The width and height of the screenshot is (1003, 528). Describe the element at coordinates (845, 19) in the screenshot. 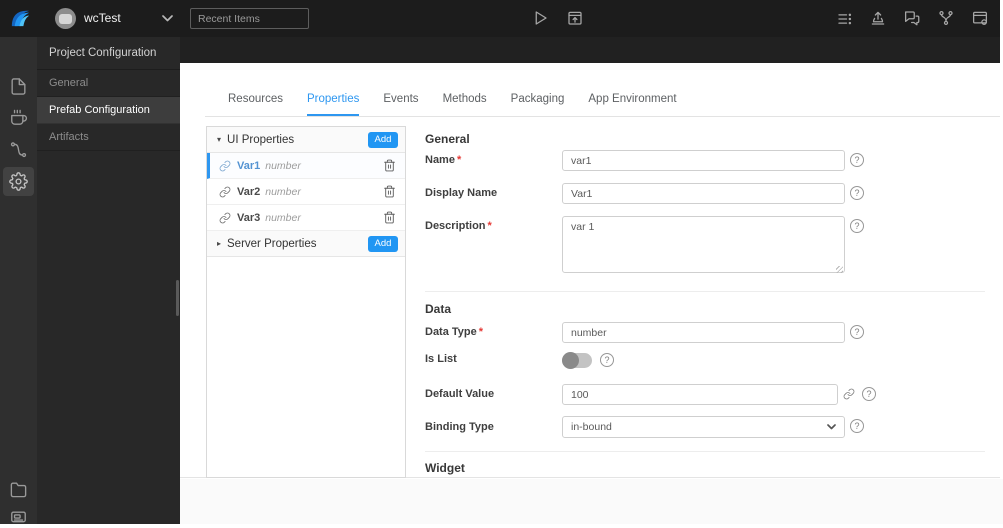

I see `changelog-icon` at that location.